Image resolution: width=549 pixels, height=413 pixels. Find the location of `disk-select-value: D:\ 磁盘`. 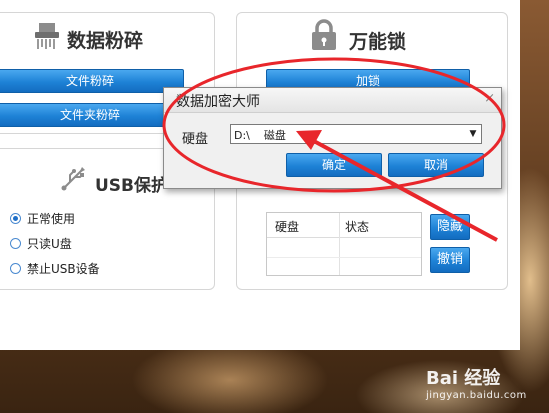

disk-select-value: D:\ 磁盘 is located at coordinates (260, 135).